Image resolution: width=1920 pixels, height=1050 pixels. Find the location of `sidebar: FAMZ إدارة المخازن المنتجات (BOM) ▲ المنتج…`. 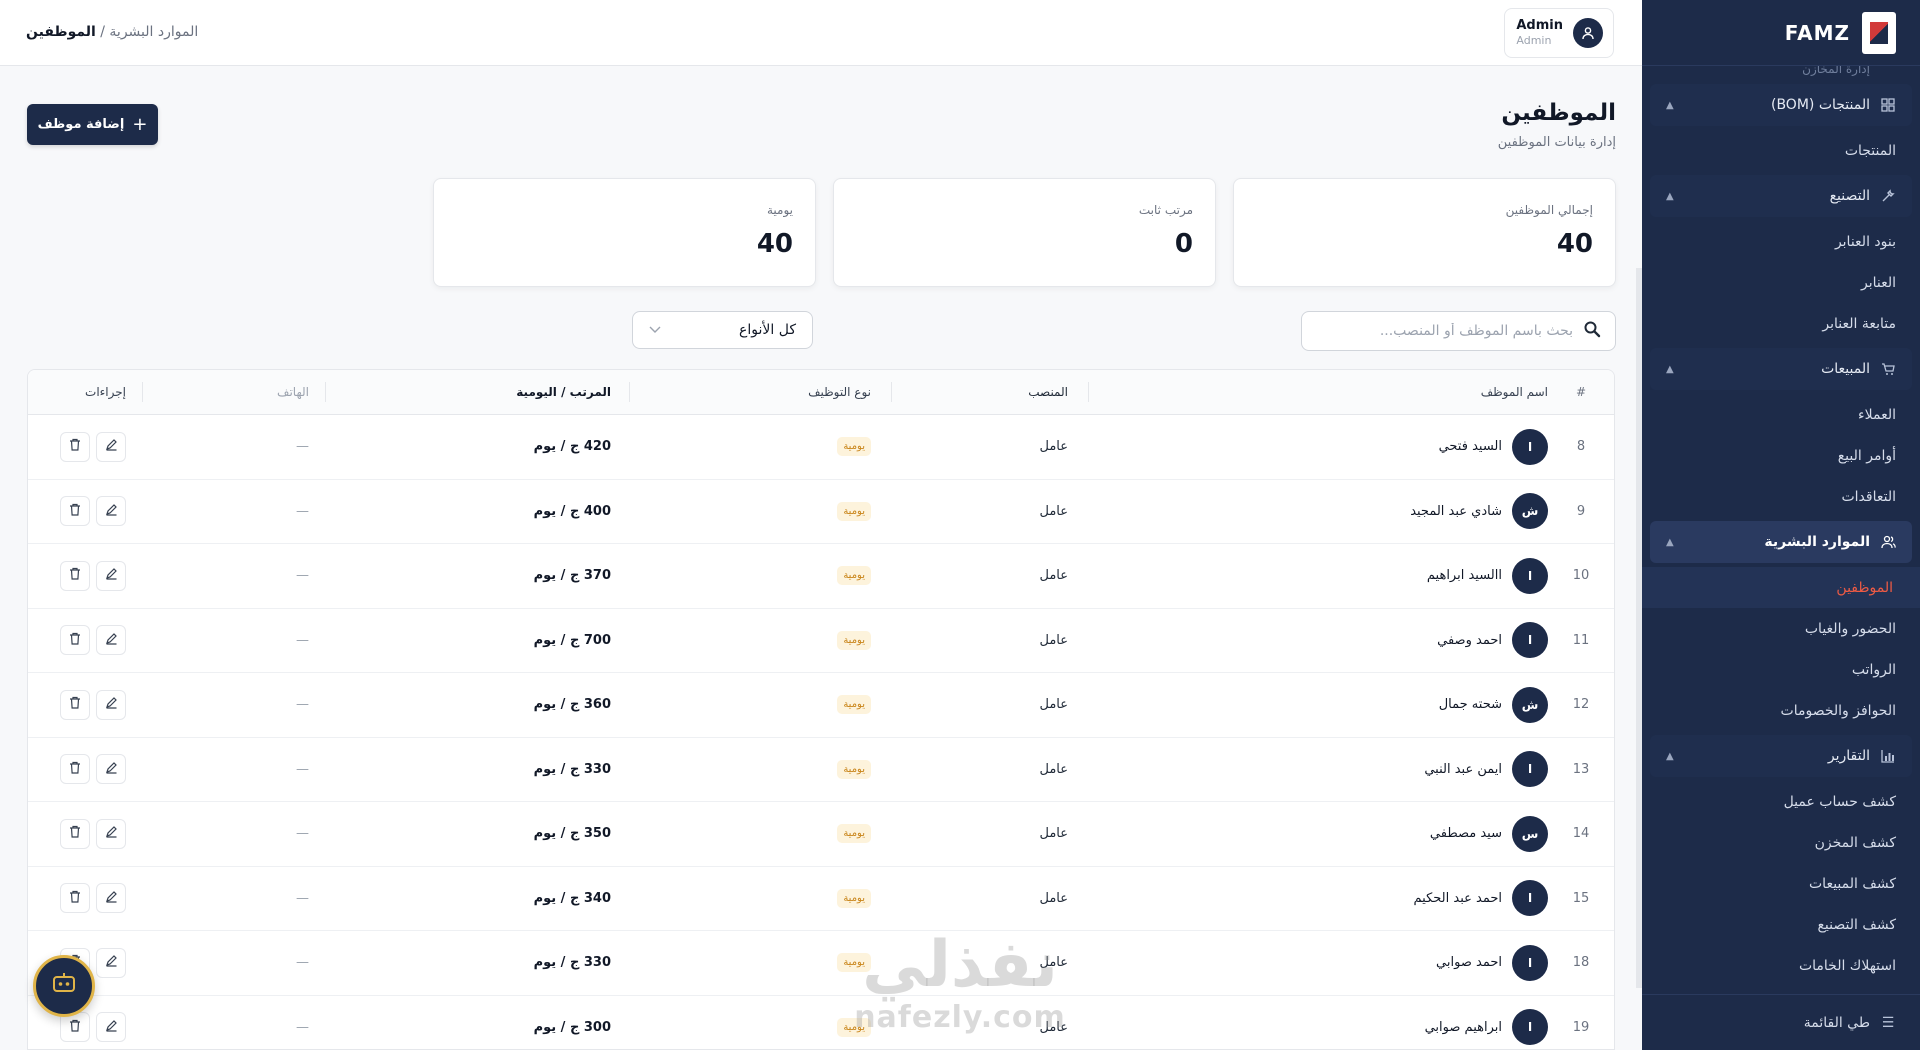

sidebar: FAMZ إدارة المخازن المنتجات (BOM) ▲ المنتج… is located at coordinates (1781, 525).